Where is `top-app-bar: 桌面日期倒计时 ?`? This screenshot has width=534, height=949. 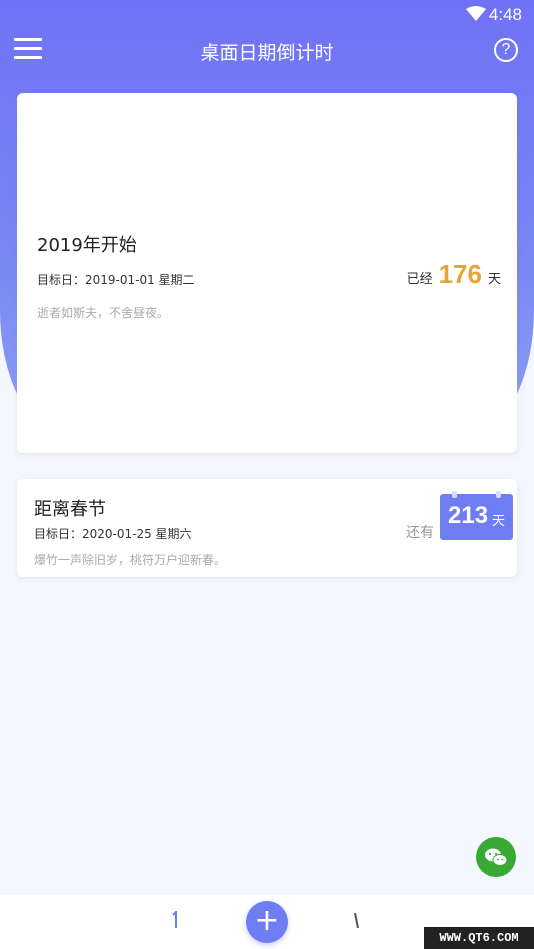 top-app-bar: 桌面日期倒计时 ? is located at coordinates (267, 50).